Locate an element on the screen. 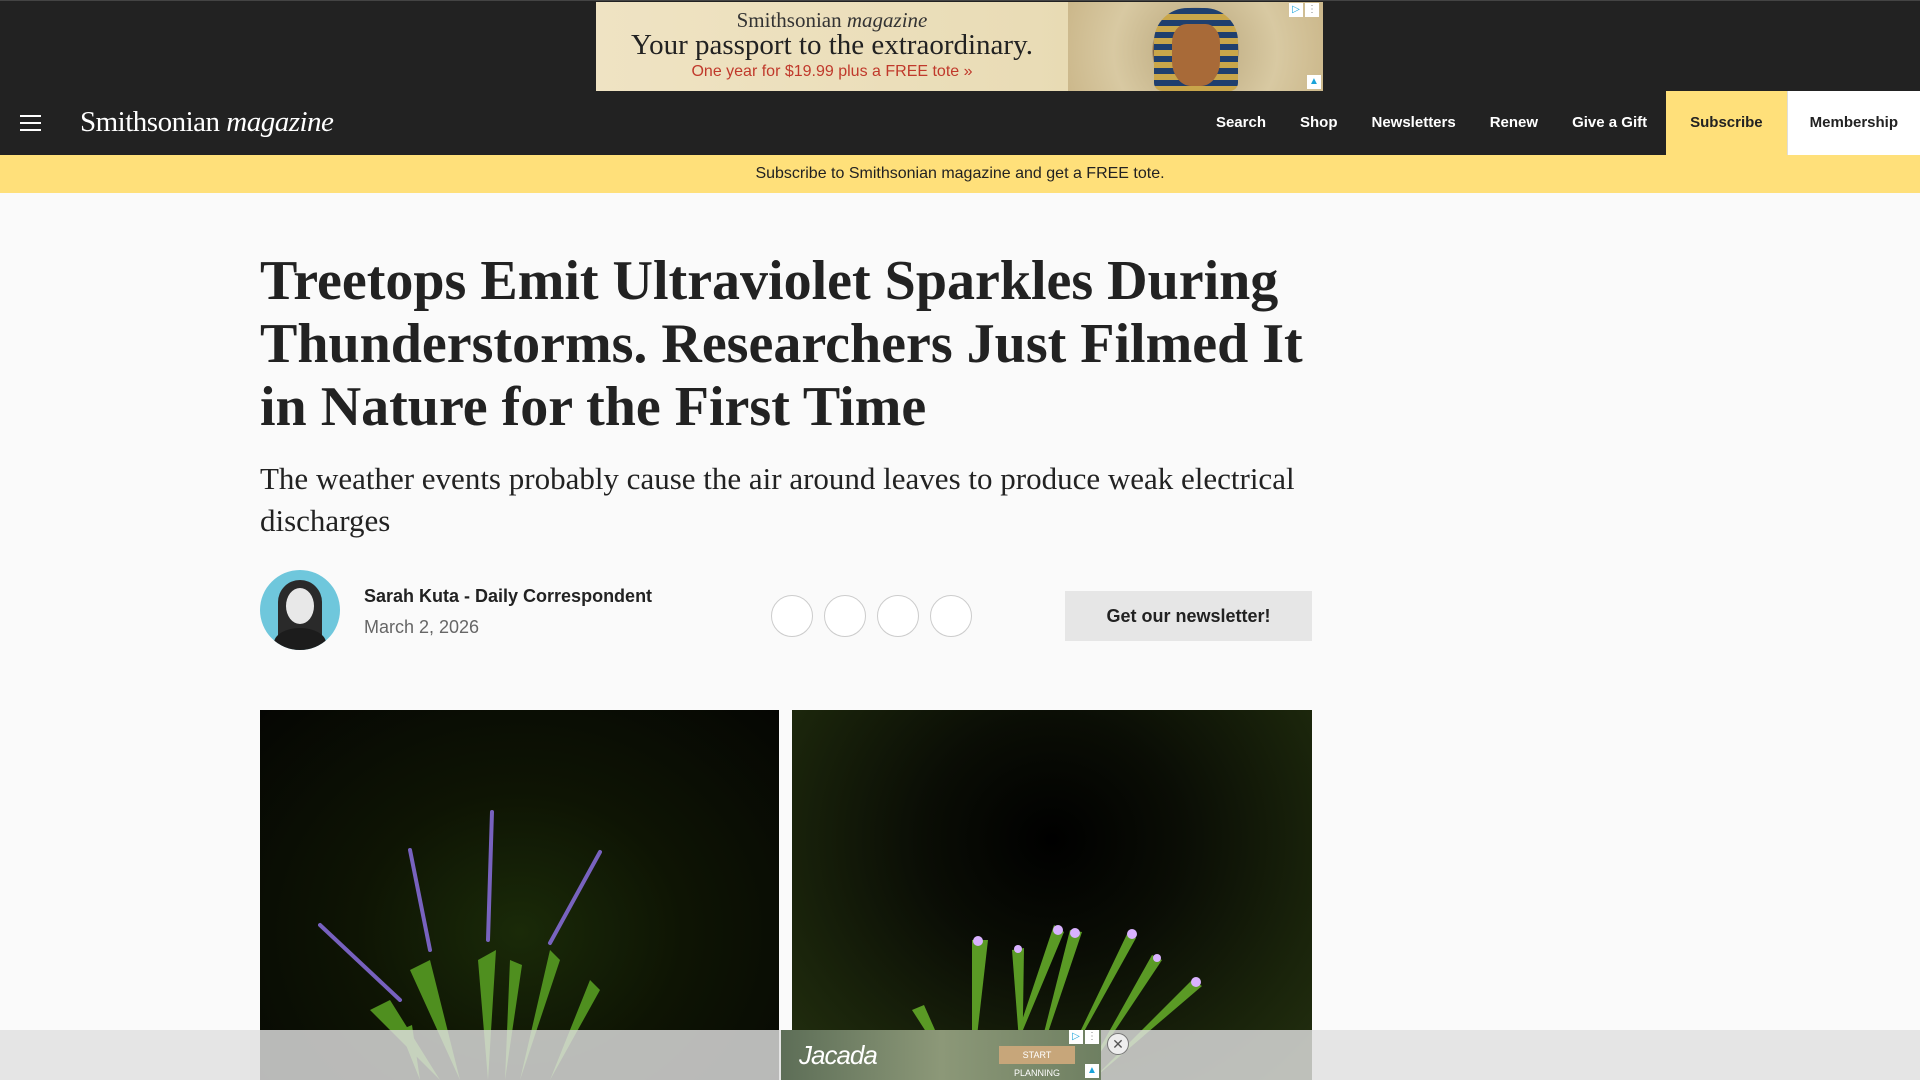 This screenshot has width=1920, height=1080. close-ad-icon: ✕ is located at coordinates (1118, 1044).